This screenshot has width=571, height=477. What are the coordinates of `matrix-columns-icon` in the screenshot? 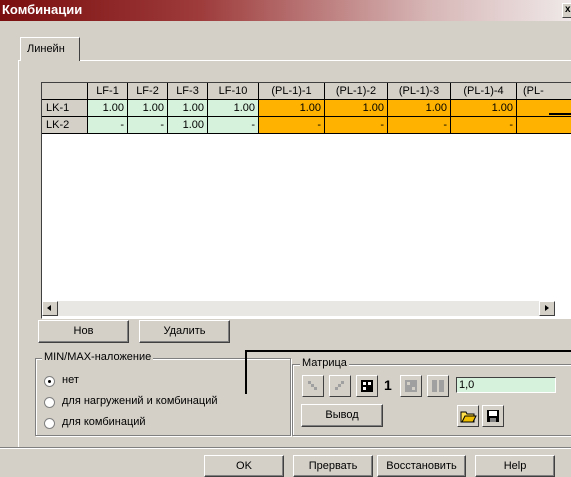 It's located at (438, 386).